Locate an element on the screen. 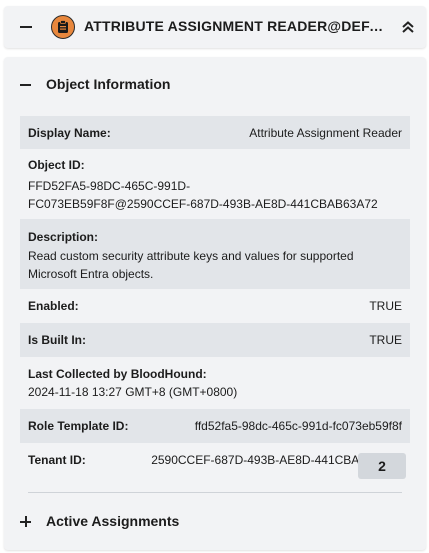 The width and height of the screenshot is (429, 553). clipboard-icon is located at coordinates (63, 26).